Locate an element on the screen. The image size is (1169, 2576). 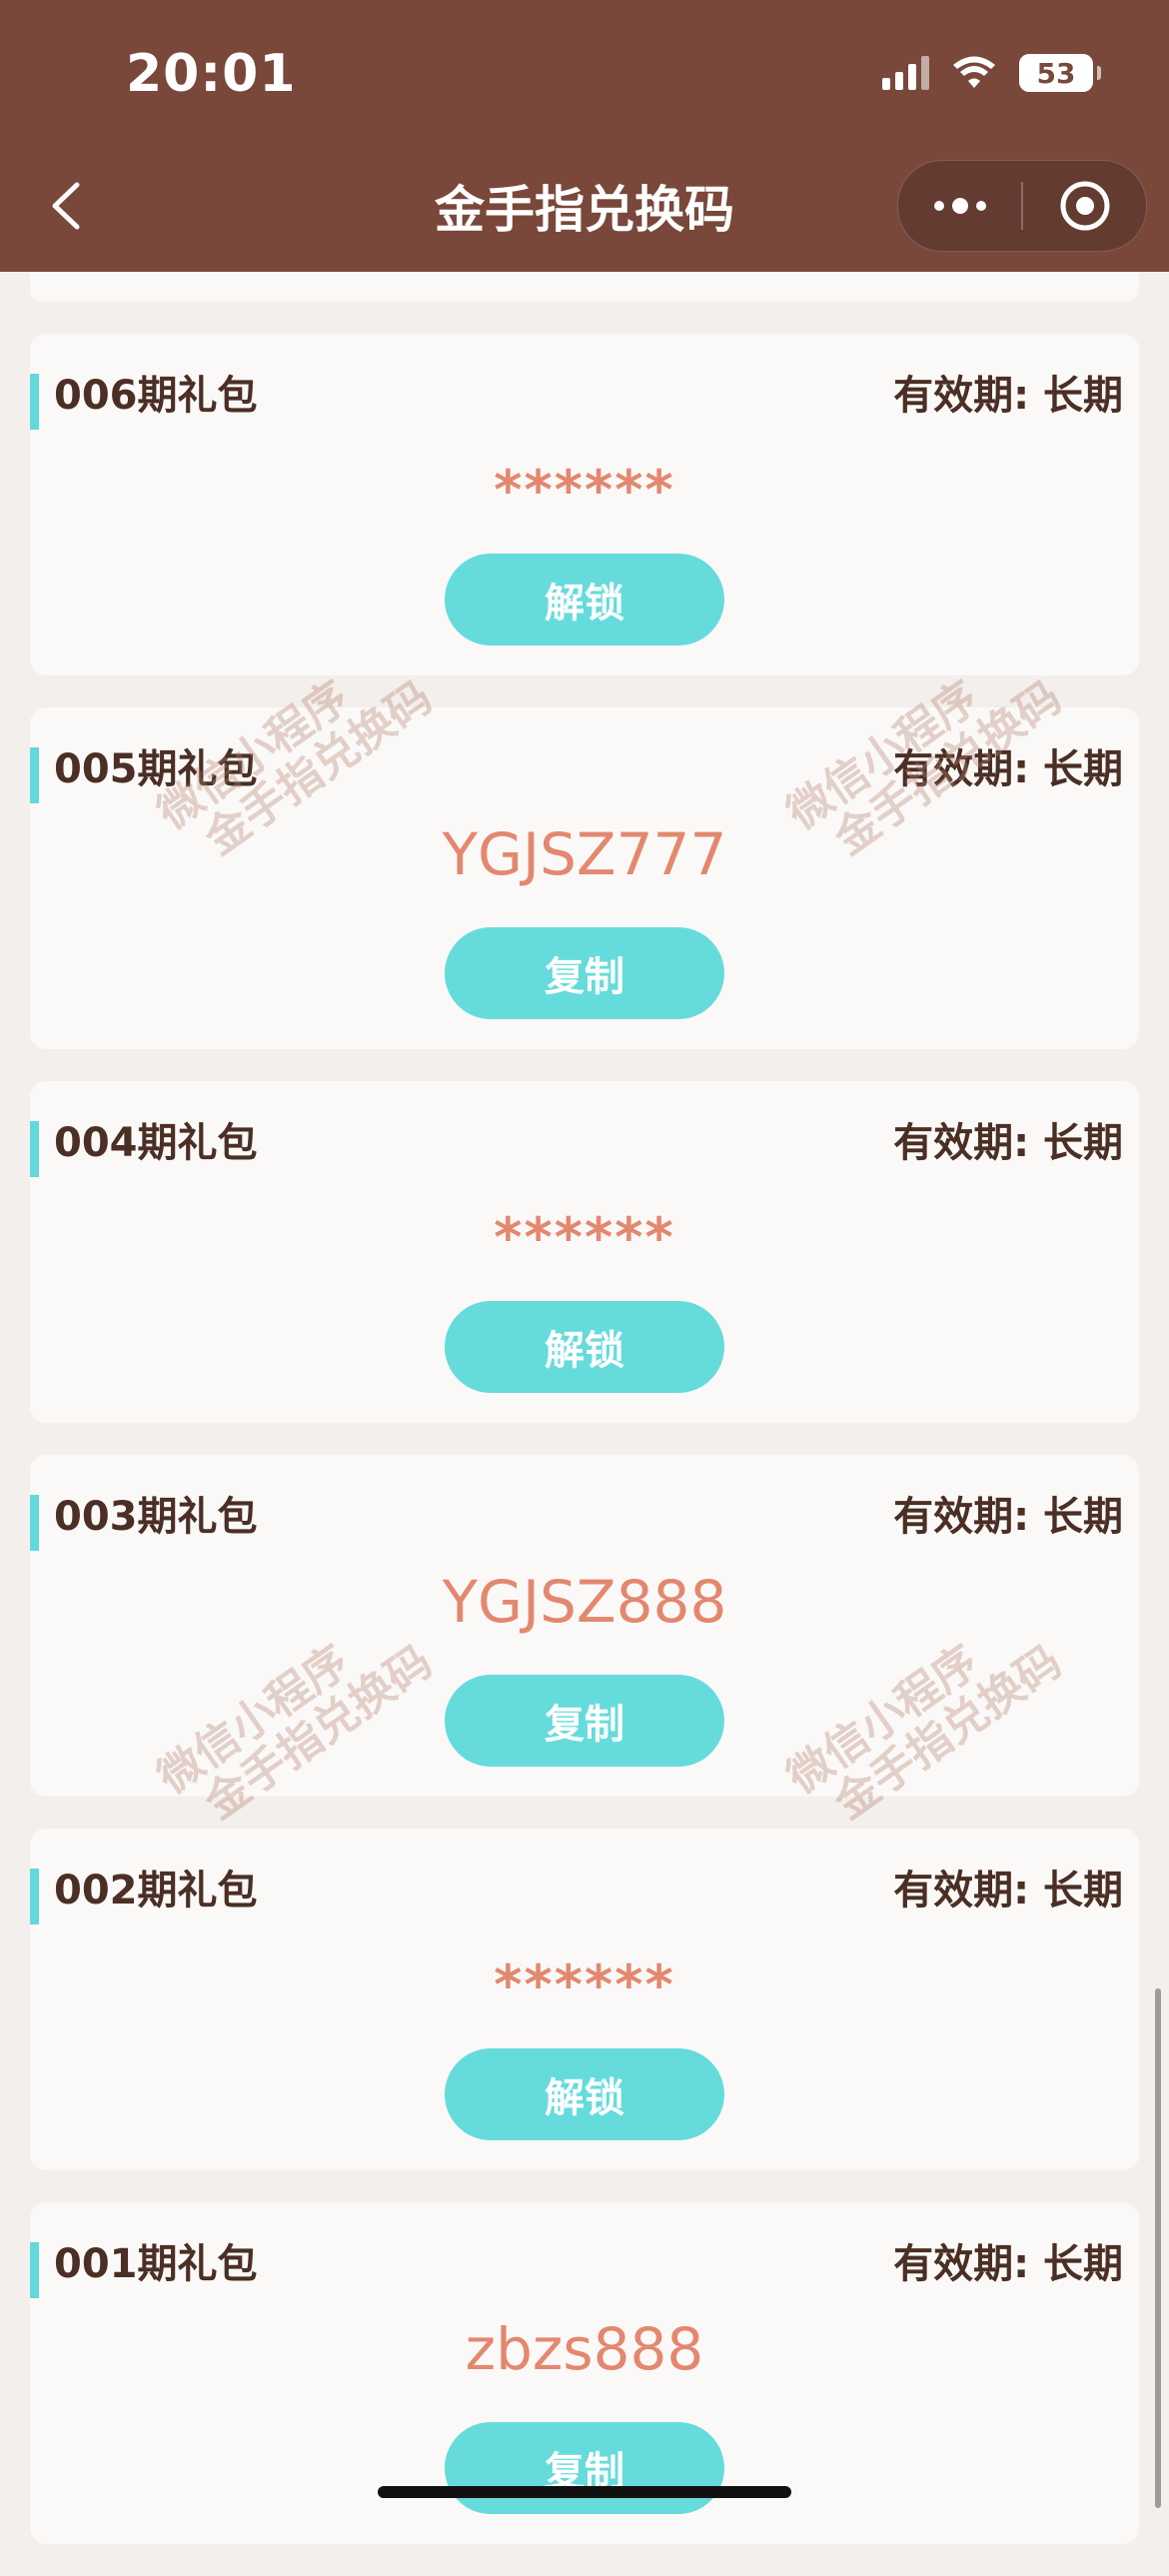
status-time: 20:01 is located at coordinates (212, 74).